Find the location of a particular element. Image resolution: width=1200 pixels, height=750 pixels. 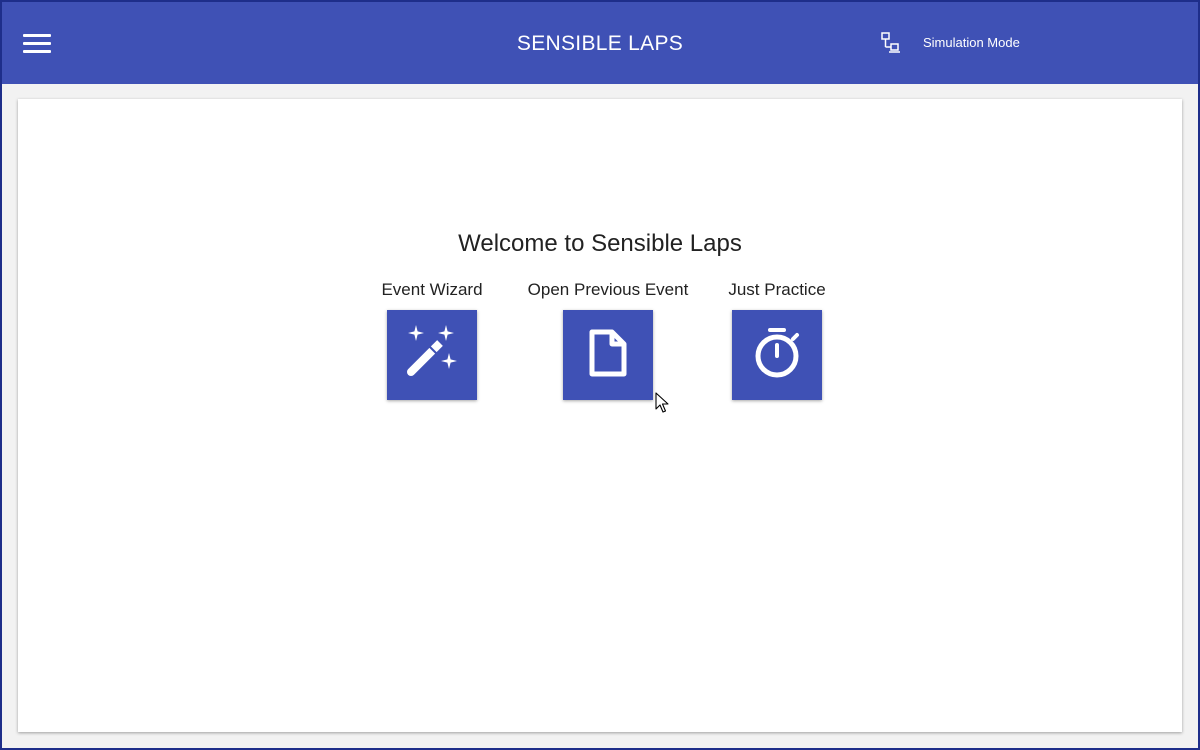

document-icon is located at coordinates (608, 355).